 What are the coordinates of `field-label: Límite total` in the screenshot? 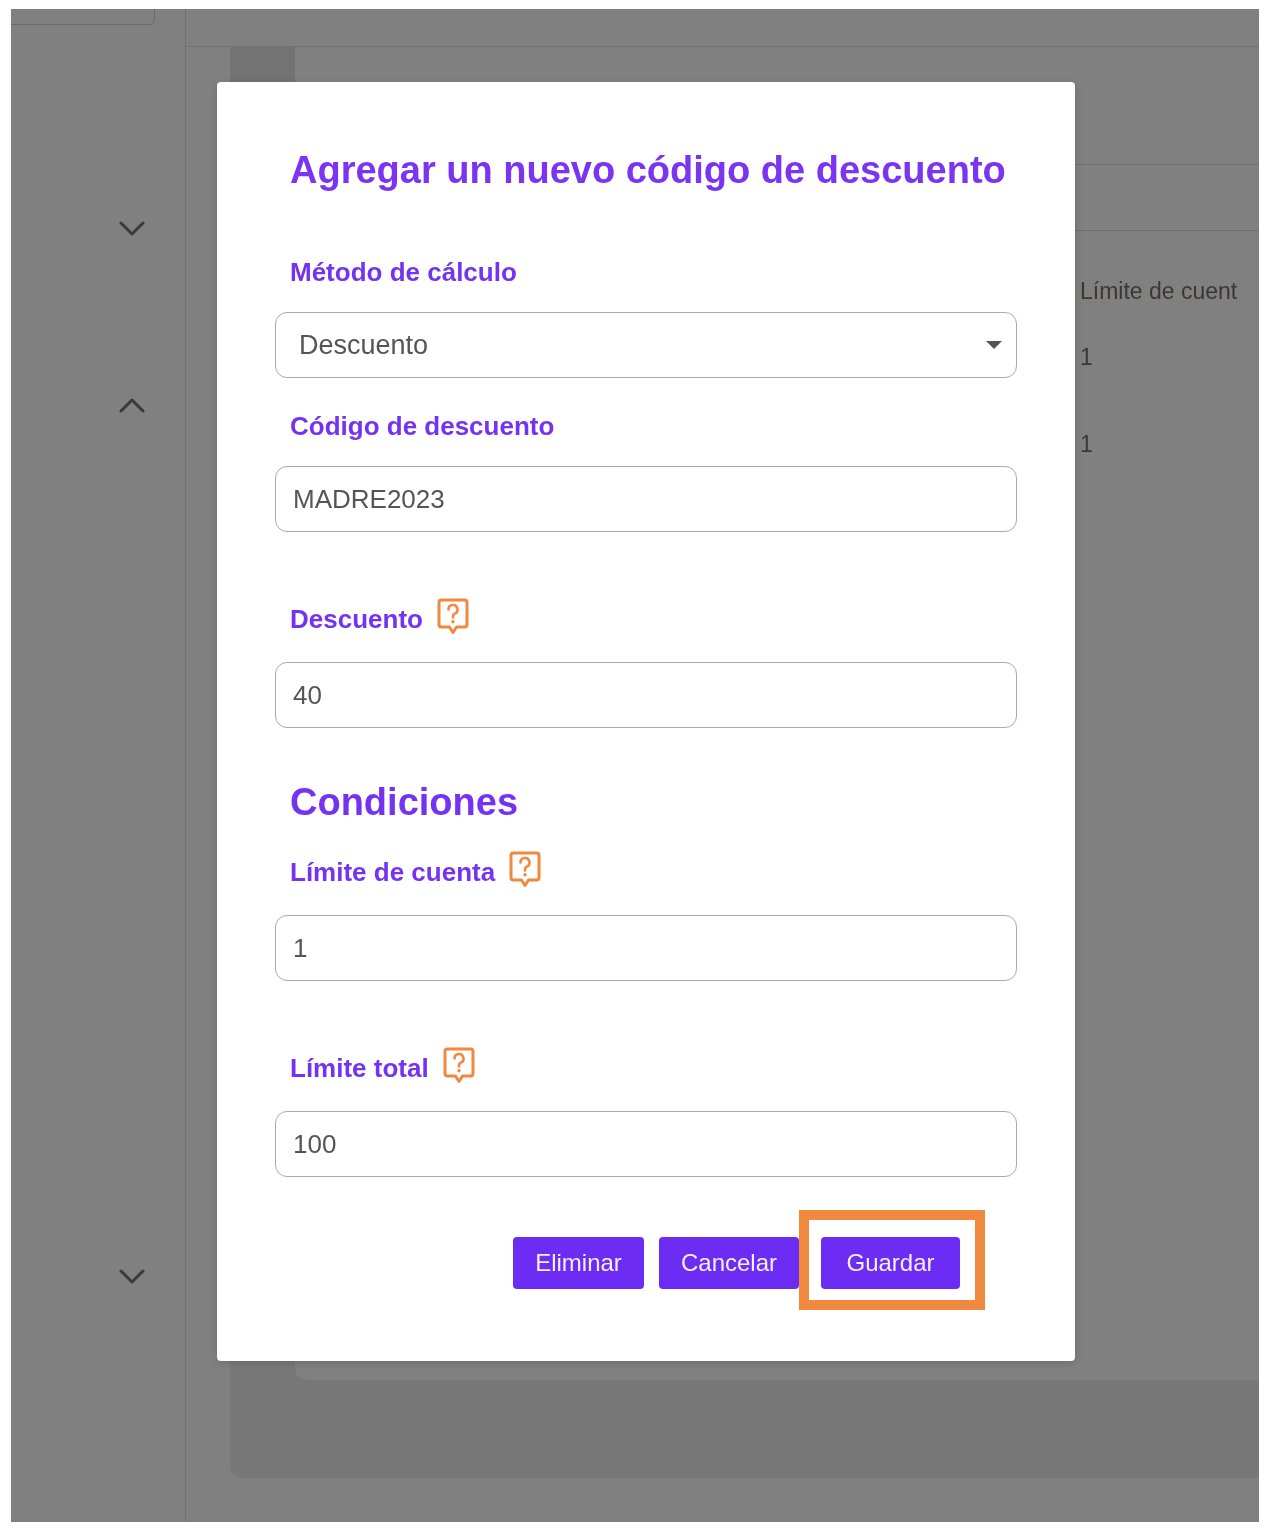 It's located at (359, 1067).